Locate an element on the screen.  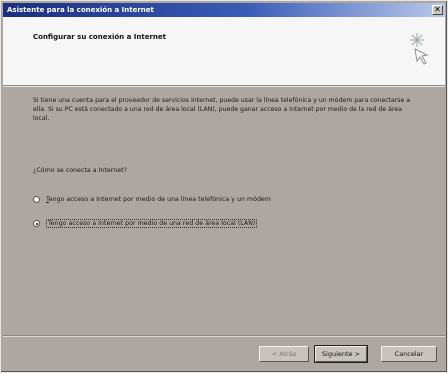
next-button: Siguiente > is located at coordinates (341, 354).